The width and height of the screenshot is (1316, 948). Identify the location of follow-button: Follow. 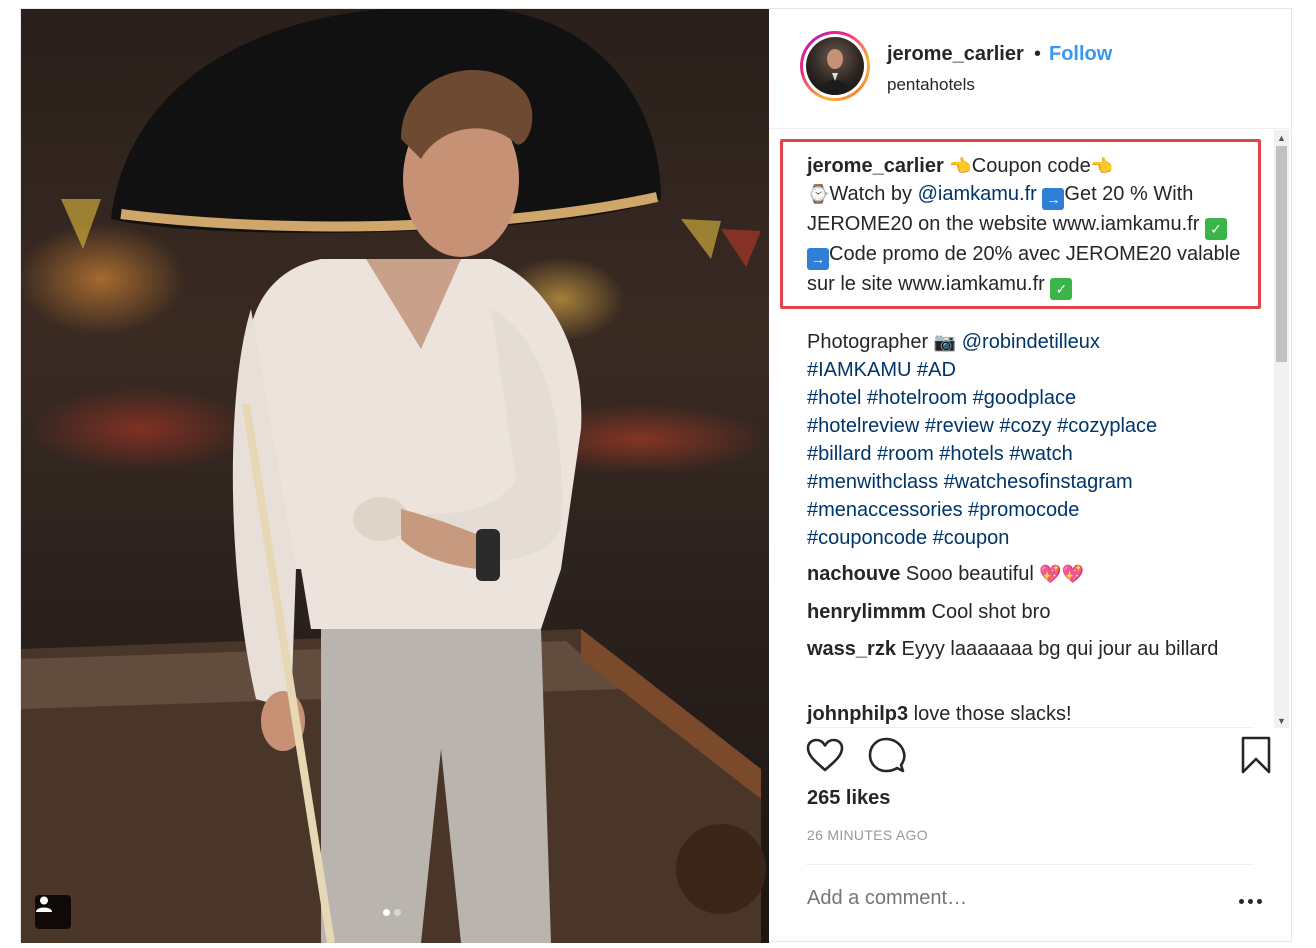
(1080, 54).